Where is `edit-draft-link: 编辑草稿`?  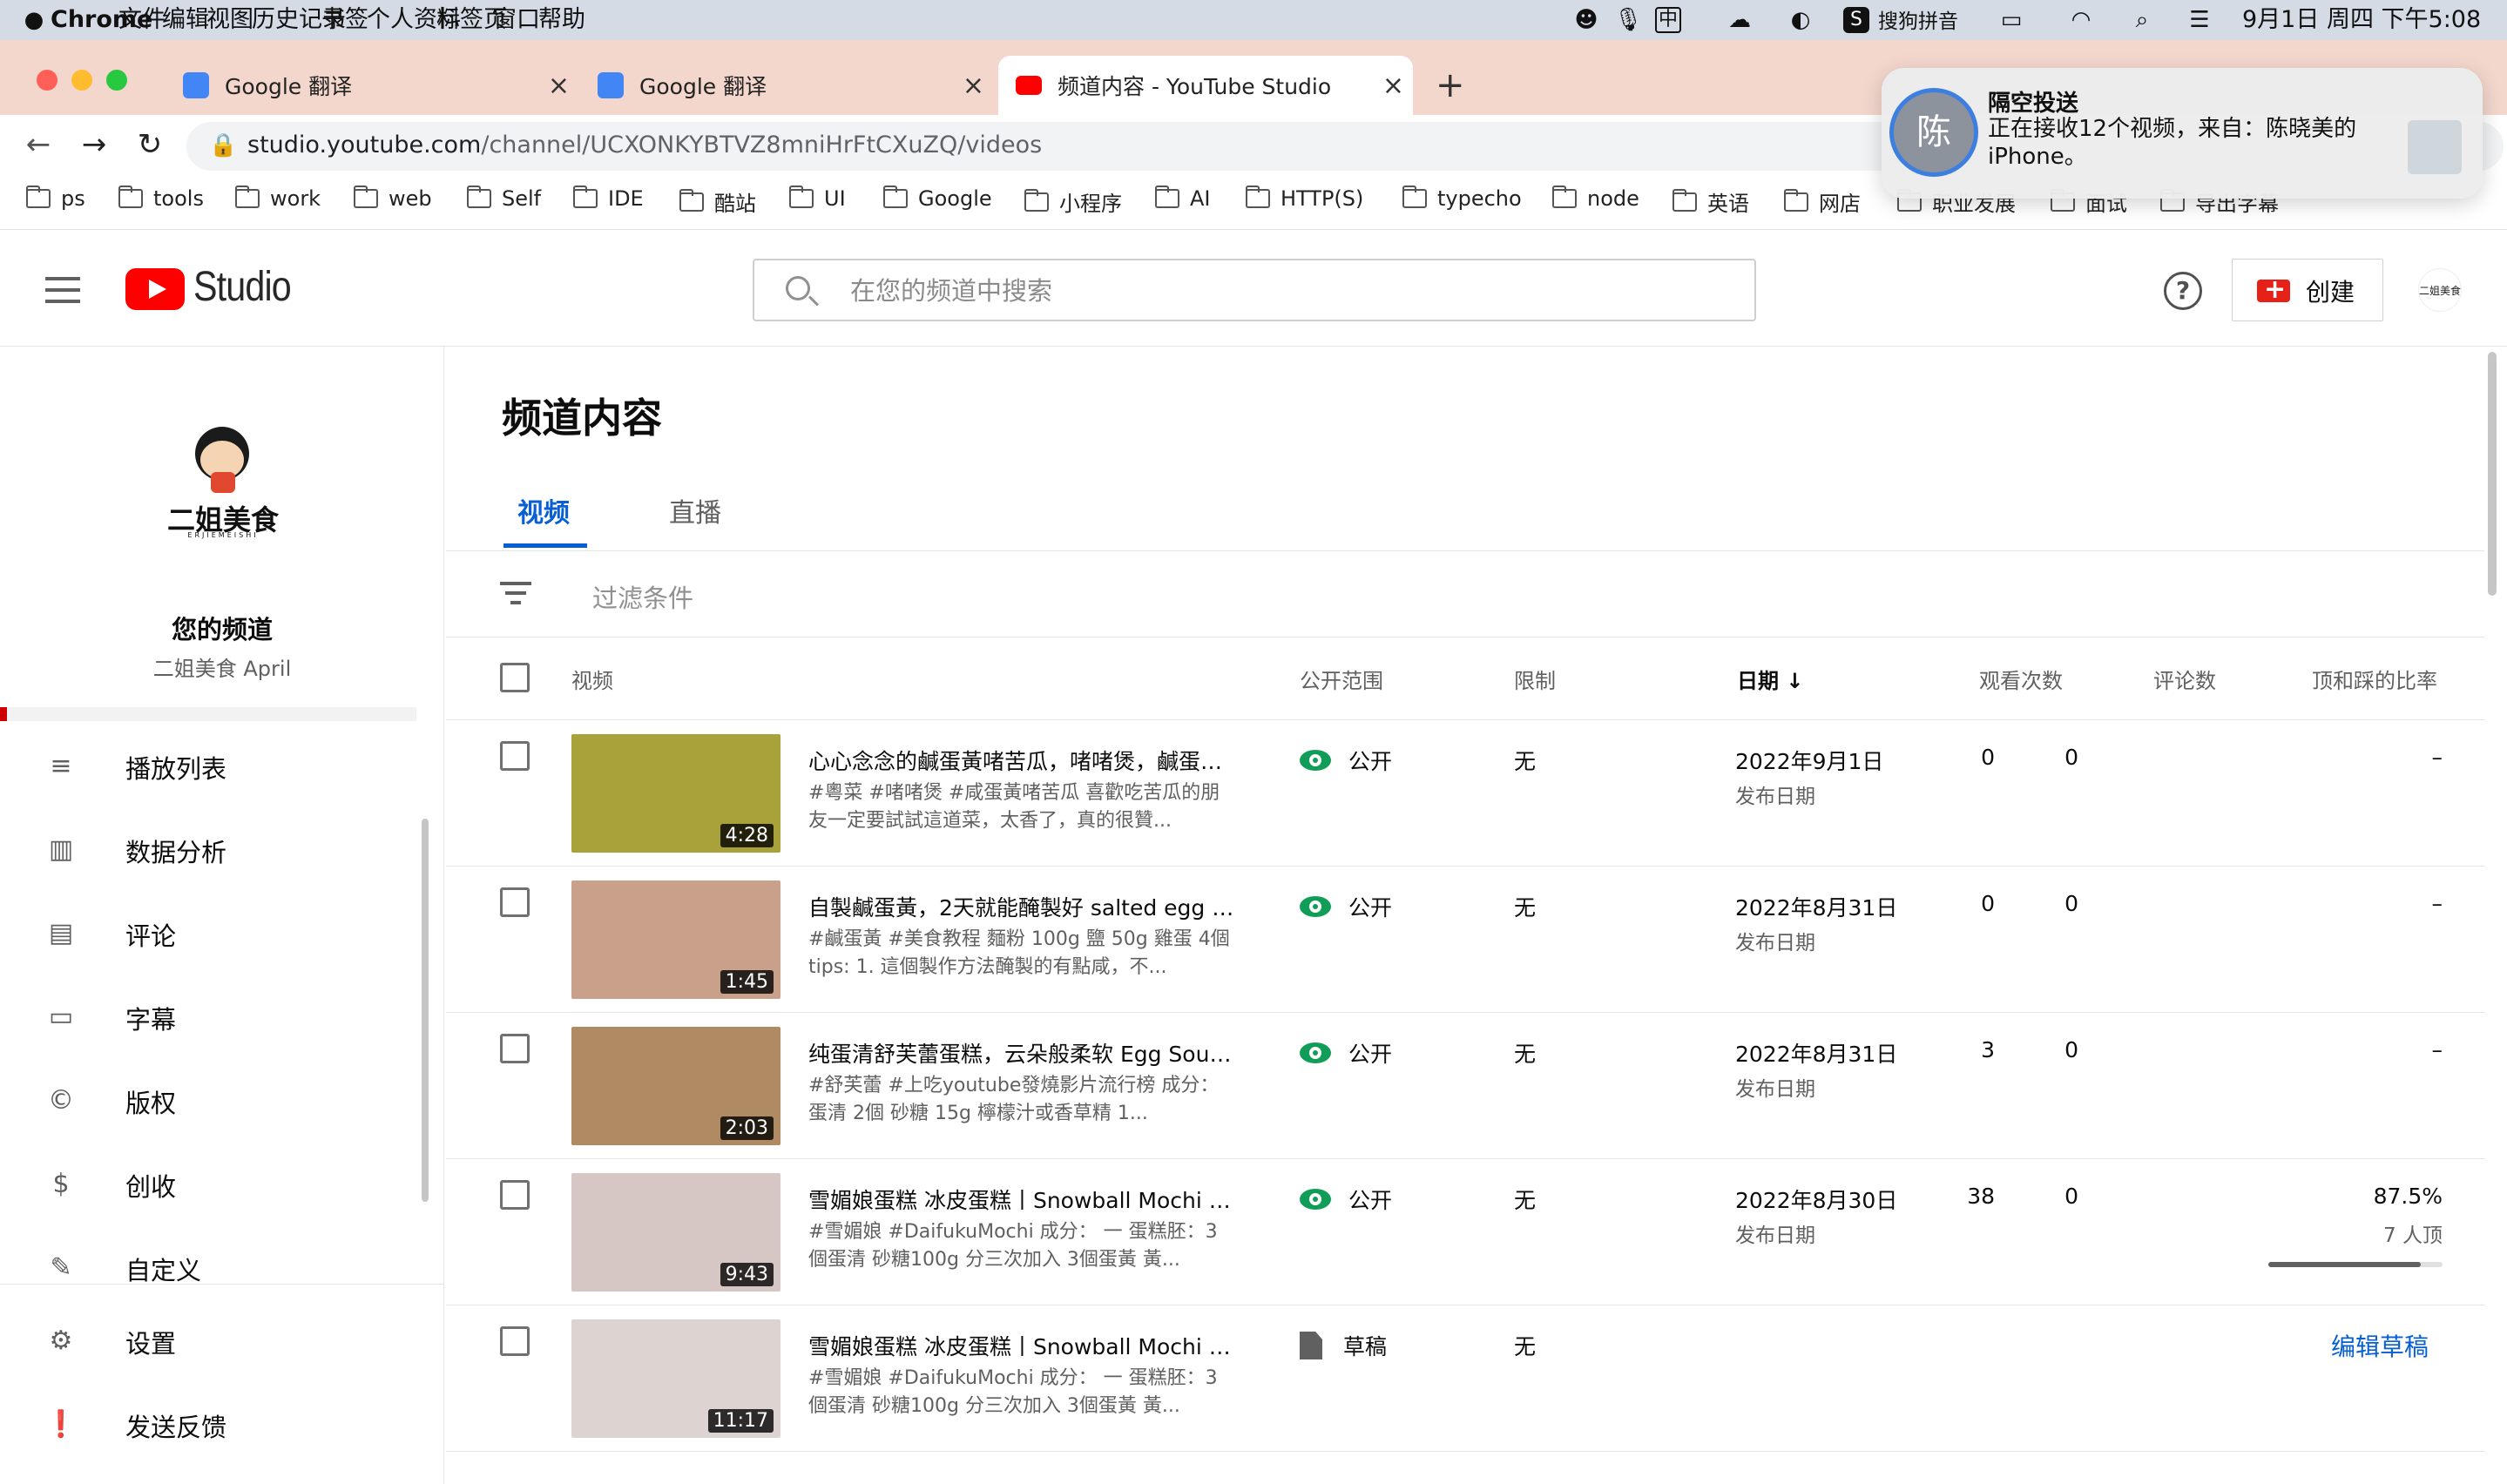
edit-draft-link: 编辑草稿 is located at coordinates (2380, 1346).